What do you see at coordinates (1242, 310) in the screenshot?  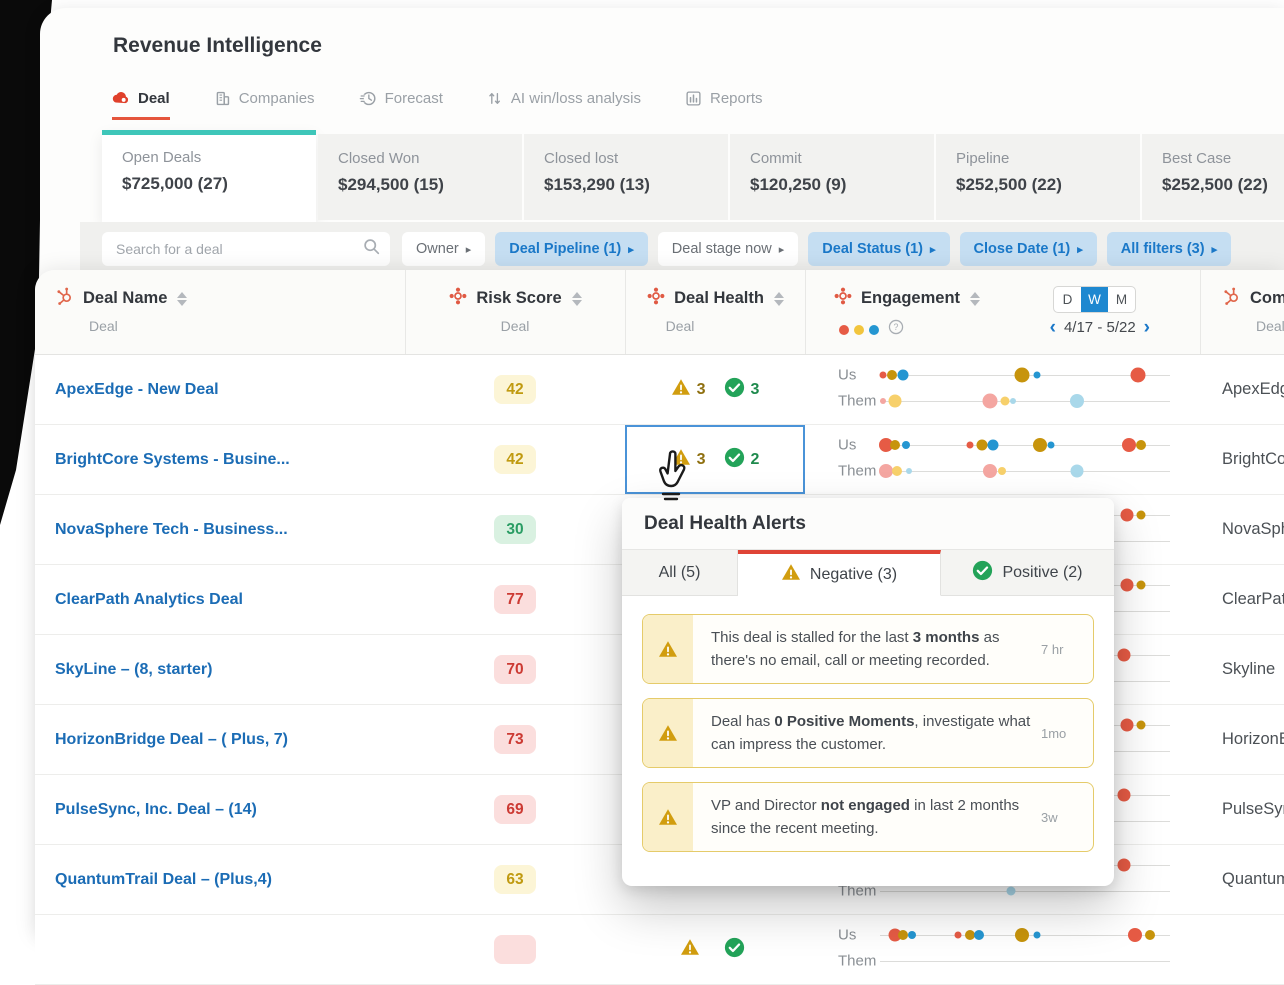 I see `col-company: Comp Deal` at bounding box center [1242, 310].